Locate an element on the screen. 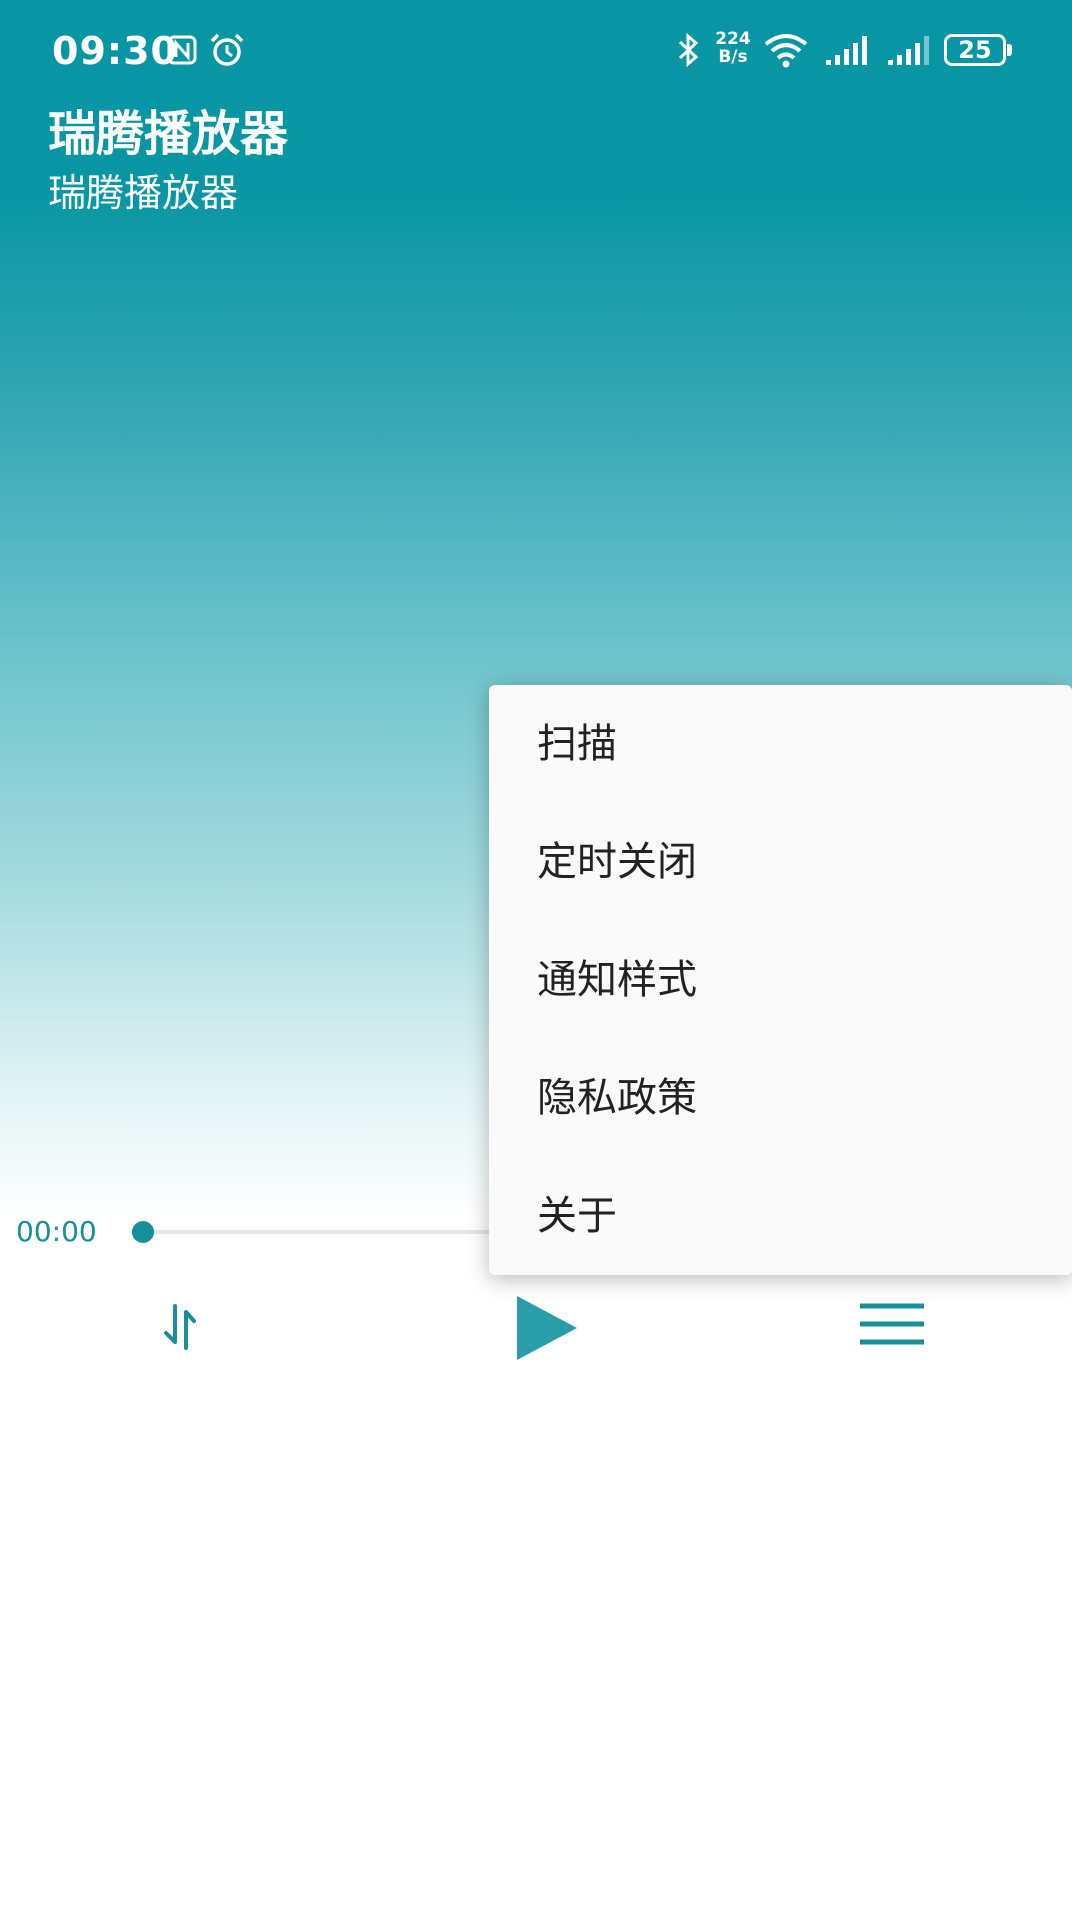 This screenshot has width=1072, height=1912. progress-bar is located at coordinates (330, 1232).